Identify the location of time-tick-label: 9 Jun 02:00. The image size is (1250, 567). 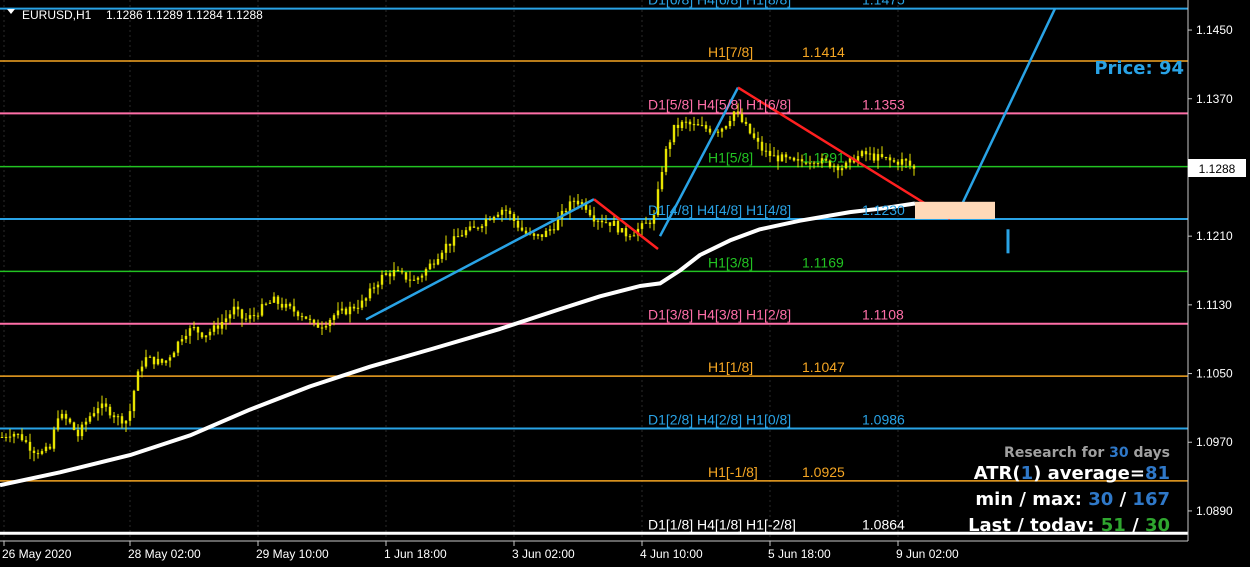
(927, 554).